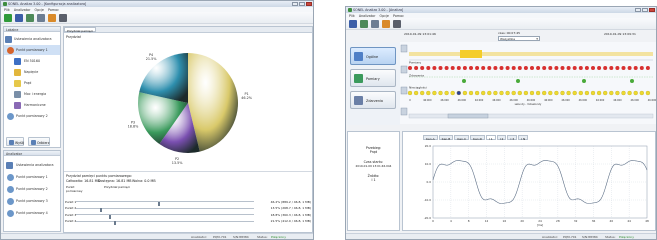 The image size is (657, 240). Describe the element at coordinates (19, 18) in the screenshot. I see `save-icon` at that location.